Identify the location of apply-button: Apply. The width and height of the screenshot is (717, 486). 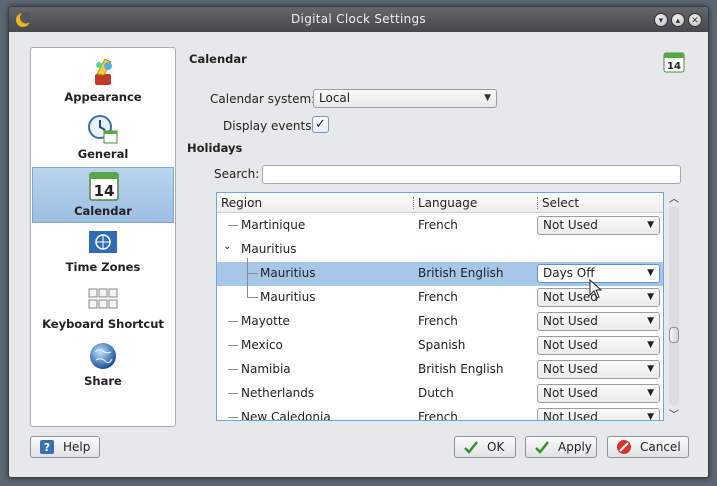
(561, 447).